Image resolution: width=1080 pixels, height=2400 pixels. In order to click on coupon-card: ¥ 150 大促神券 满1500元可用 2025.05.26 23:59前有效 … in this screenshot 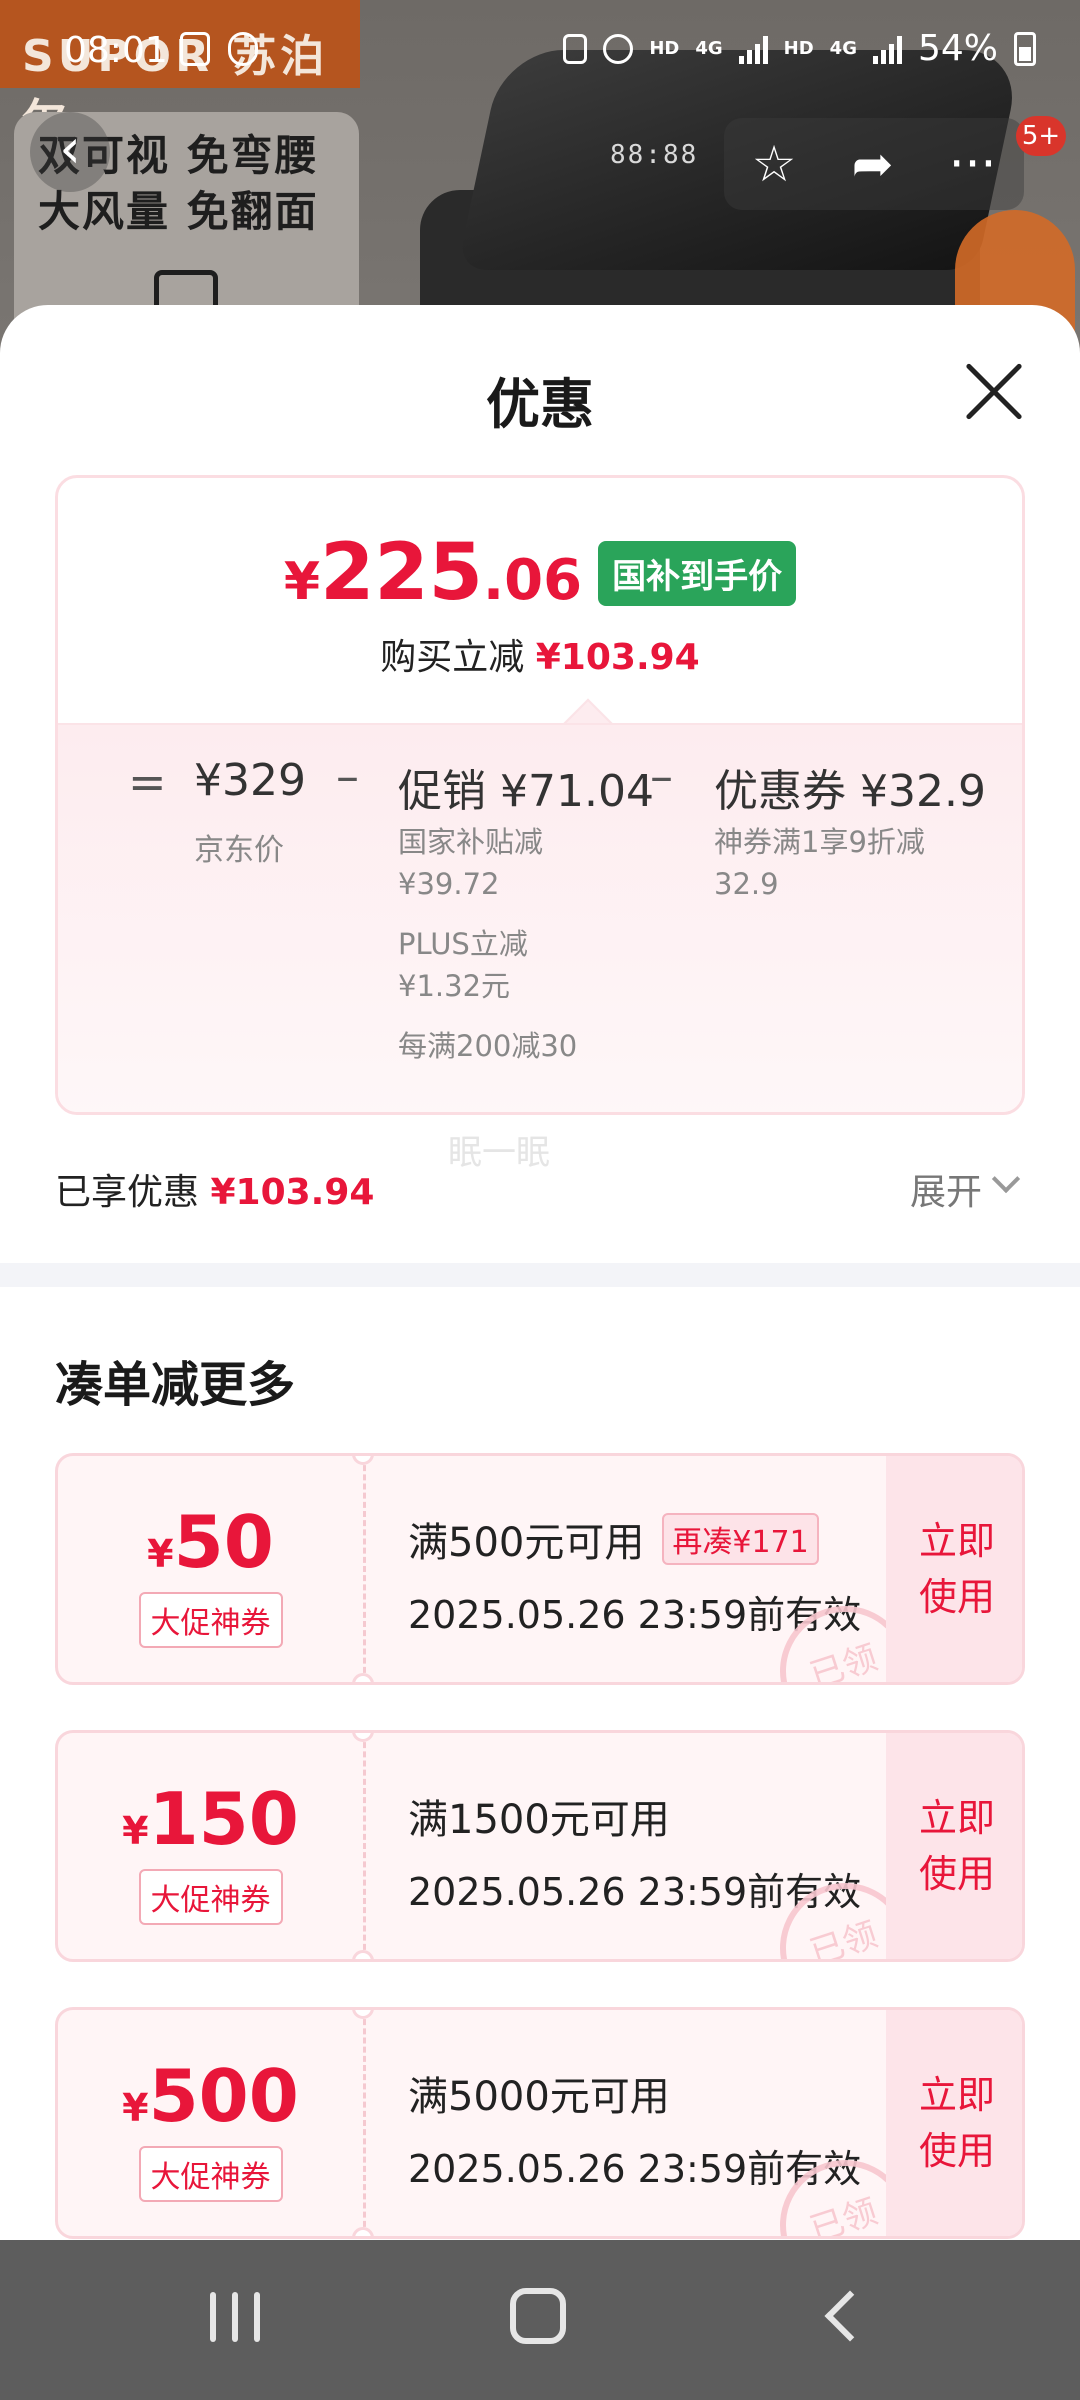, I will do `click(540, 1846)`.